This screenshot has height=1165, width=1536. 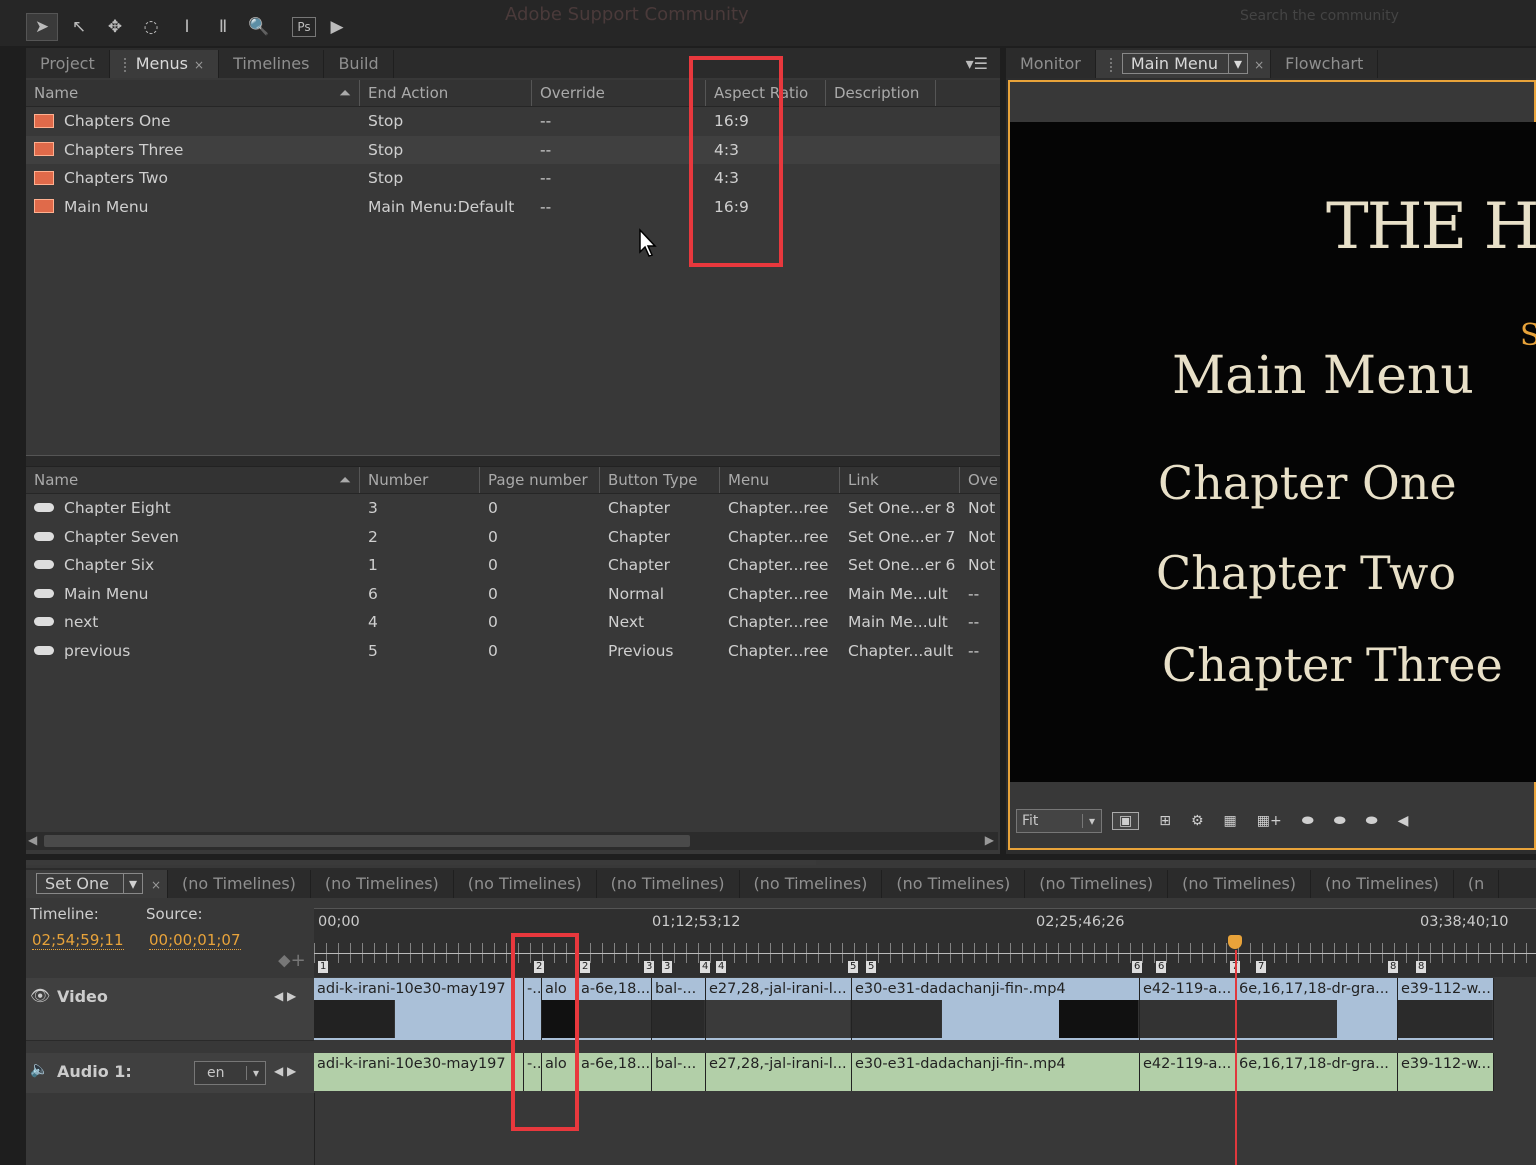 What do you see at coordinates (900, 480) in the screenshot?
I see `col-link: Link` at bounding box center [900, 480].